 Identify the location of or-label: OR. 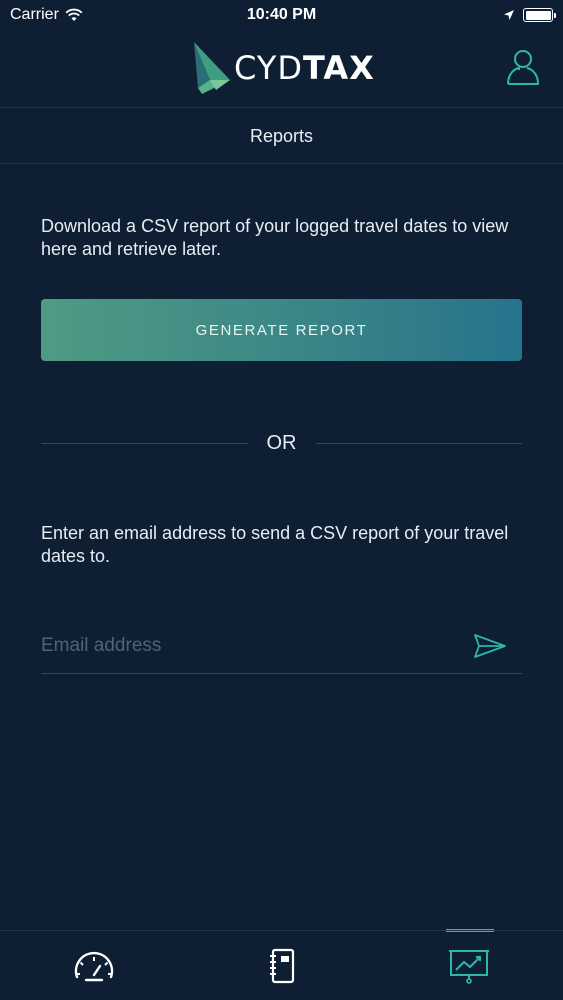
(281, 442).